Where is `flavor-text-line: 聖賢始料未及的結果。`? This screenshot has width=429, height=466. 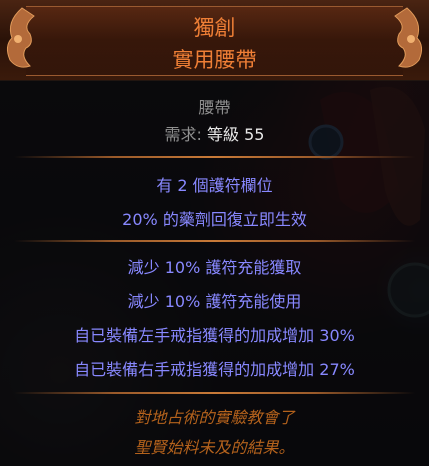
flavor-text-line: 聖賢始料未及的結果。 is located at coordinates (214, 447).